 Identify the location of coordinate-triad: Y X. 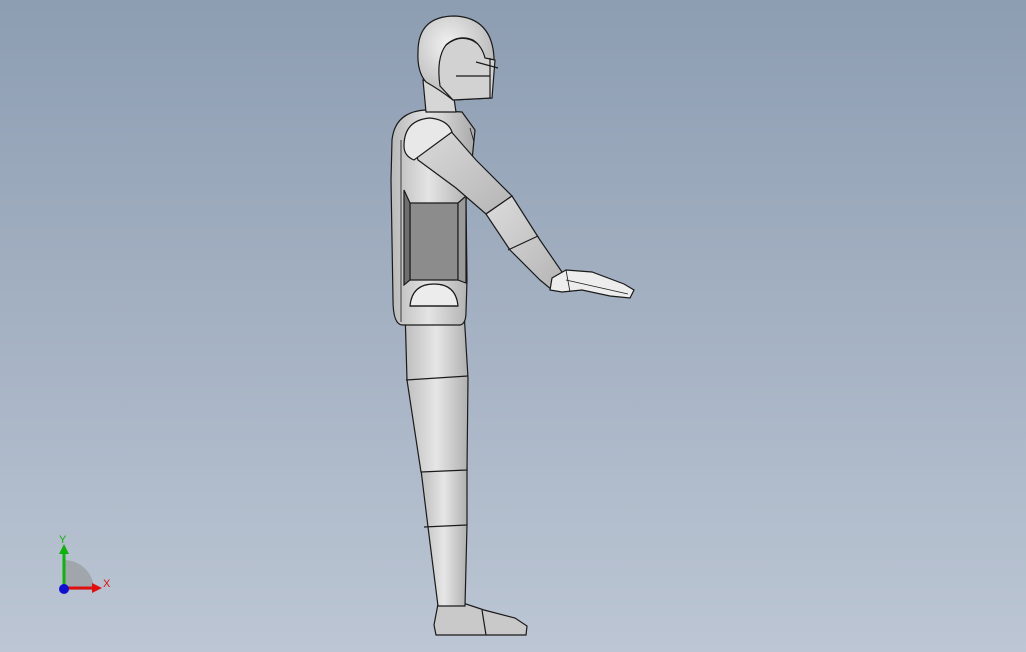
(85, 564).